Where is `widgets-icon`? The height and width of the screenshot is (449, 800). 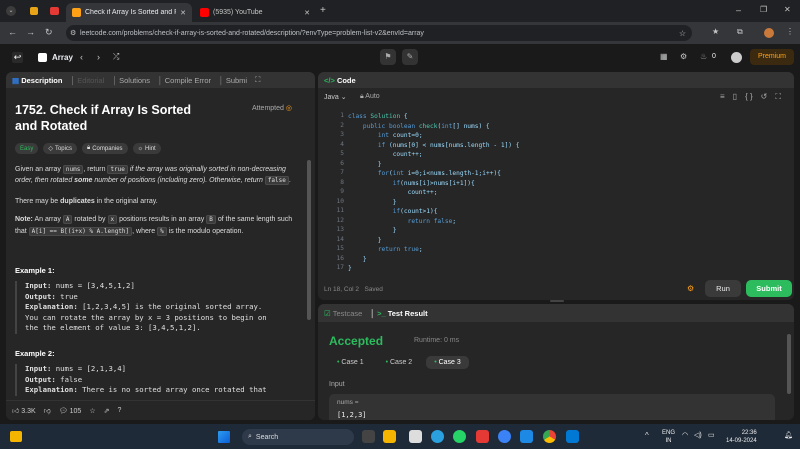
widgets-icon is located at coordinates (16, 436).